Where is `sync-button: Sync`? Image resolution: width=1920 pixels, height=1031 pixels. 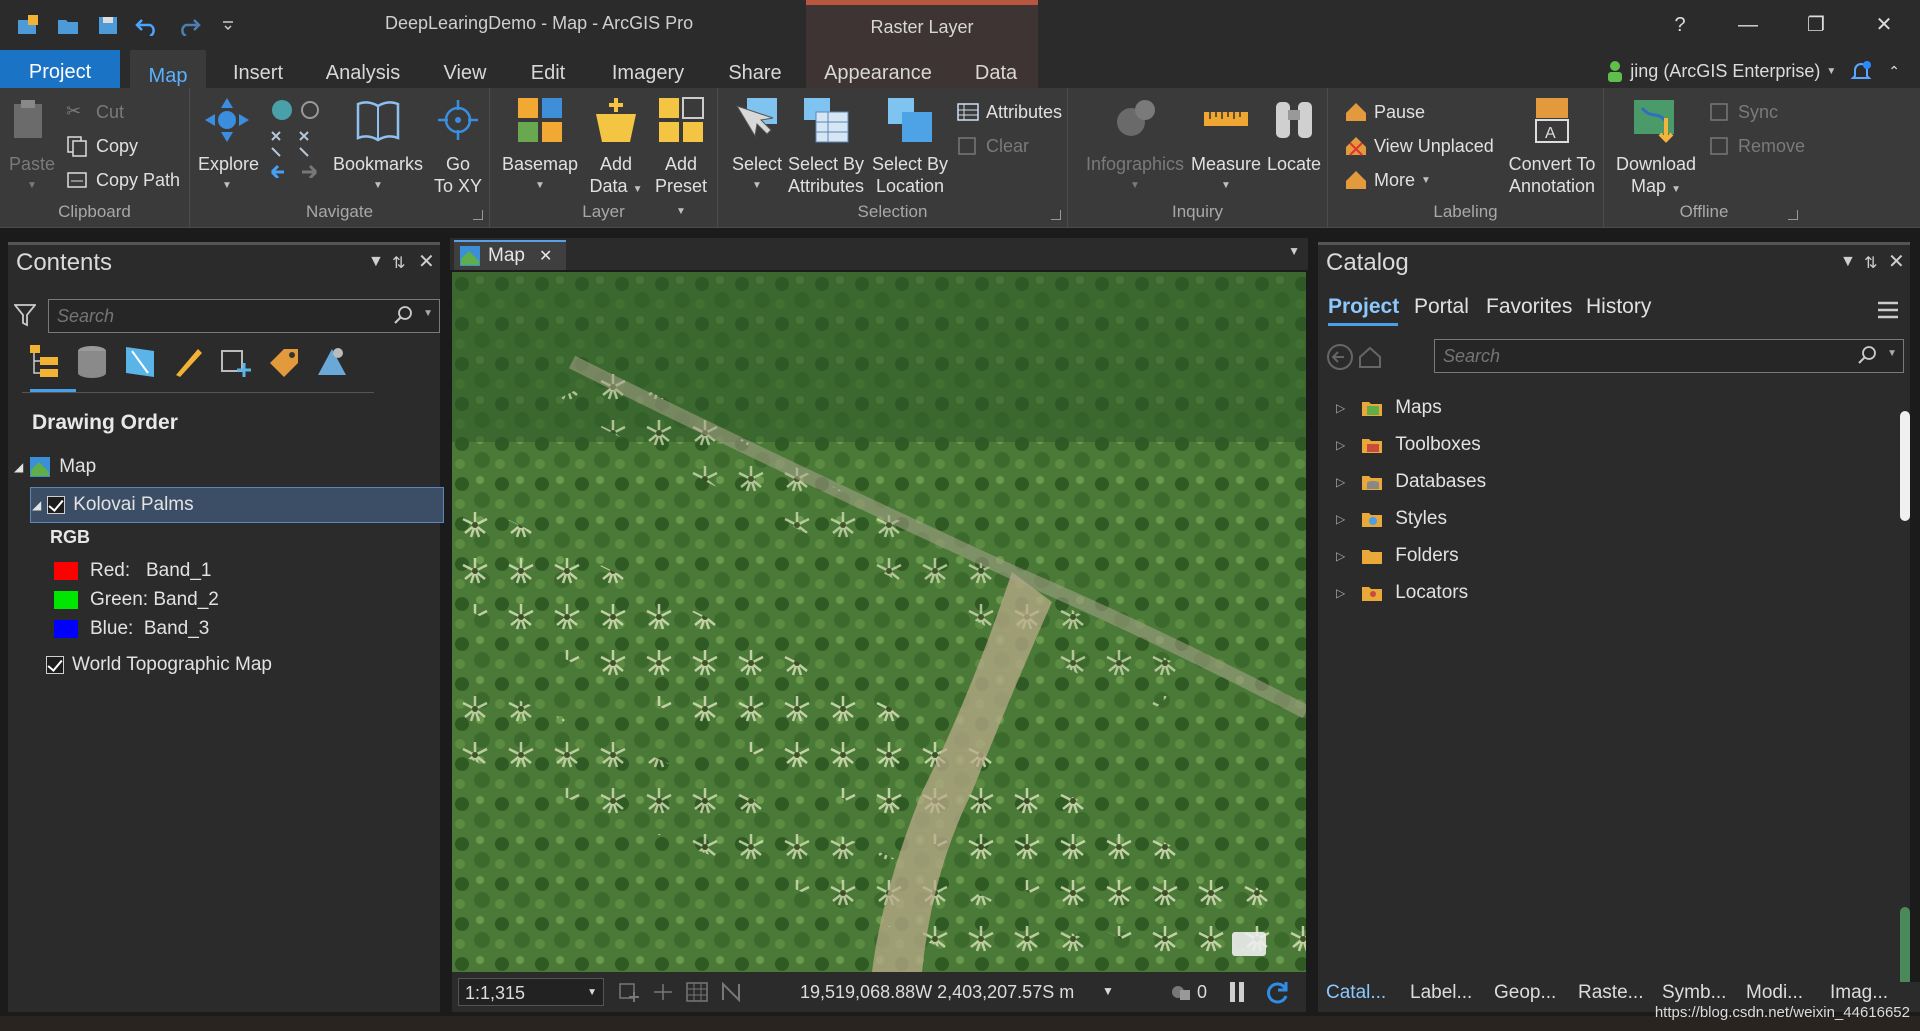 sync-button: Sync is located at coordinates (1743, 112).